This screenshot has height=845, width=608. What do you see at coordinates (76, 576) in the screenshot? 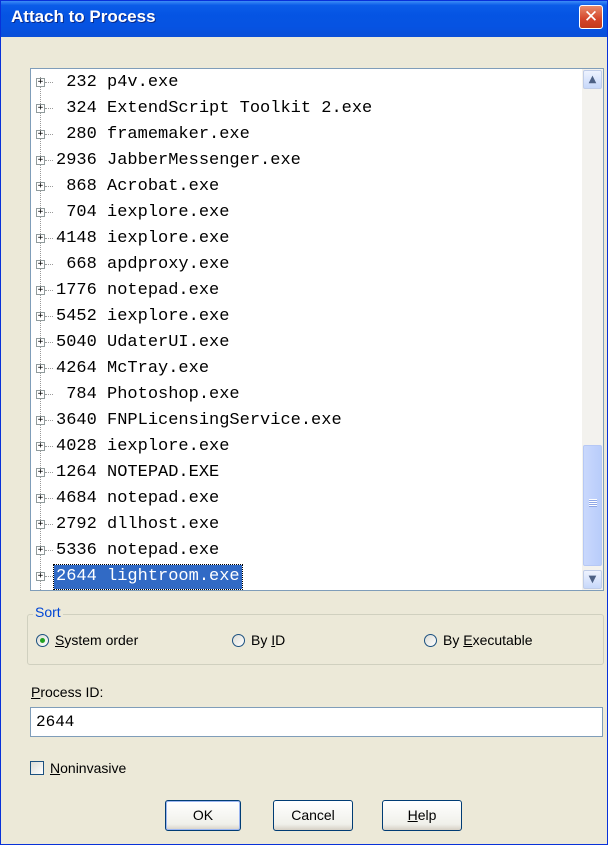
I see `process-pid: 2644` at bounding box center [76, 576].